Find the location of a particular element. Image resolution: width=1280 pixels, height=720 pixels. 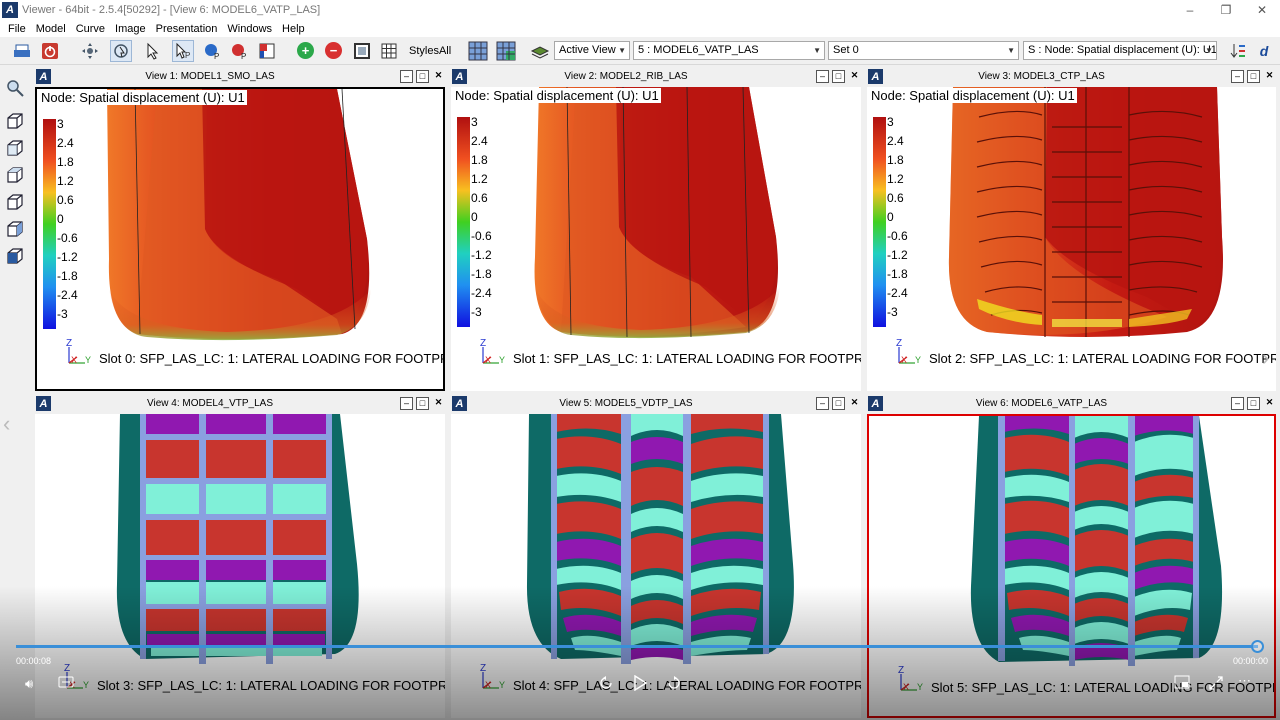

menu-file: File is located at coordinates (17, 29).